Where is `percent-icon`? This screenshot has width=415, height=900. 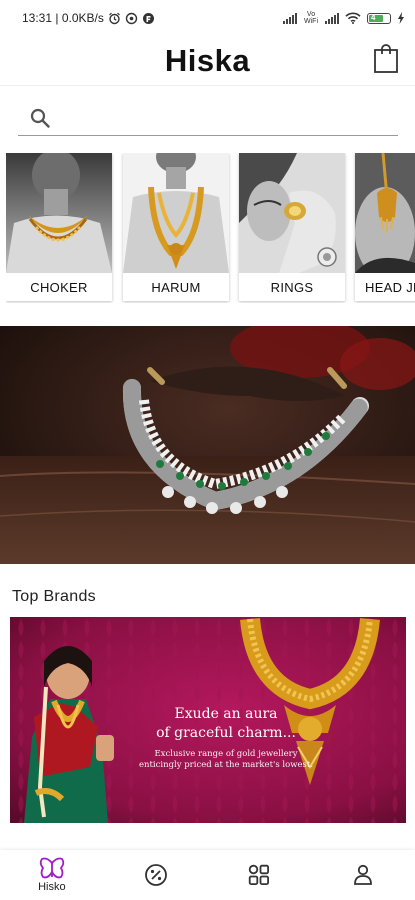 percent-icon is located at coordinates (155, 875).